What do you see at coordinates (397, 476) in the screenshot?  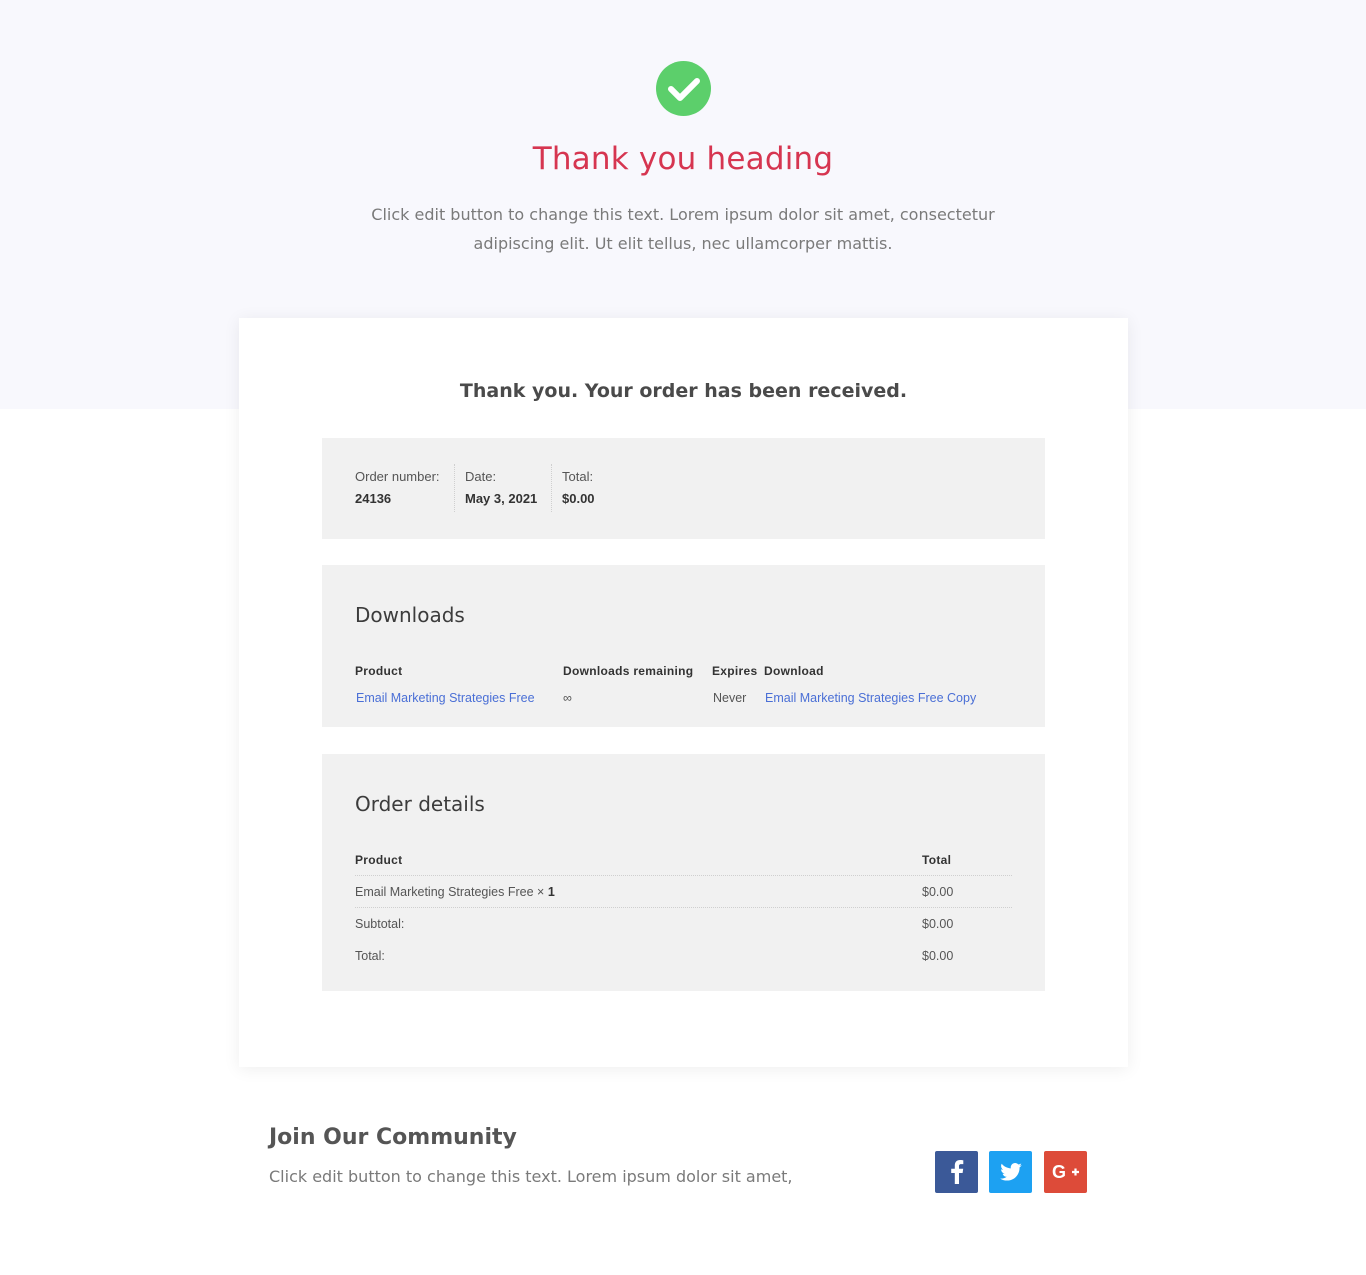 I see `order-number-label: Order number:` at bounding box center [397, 476].